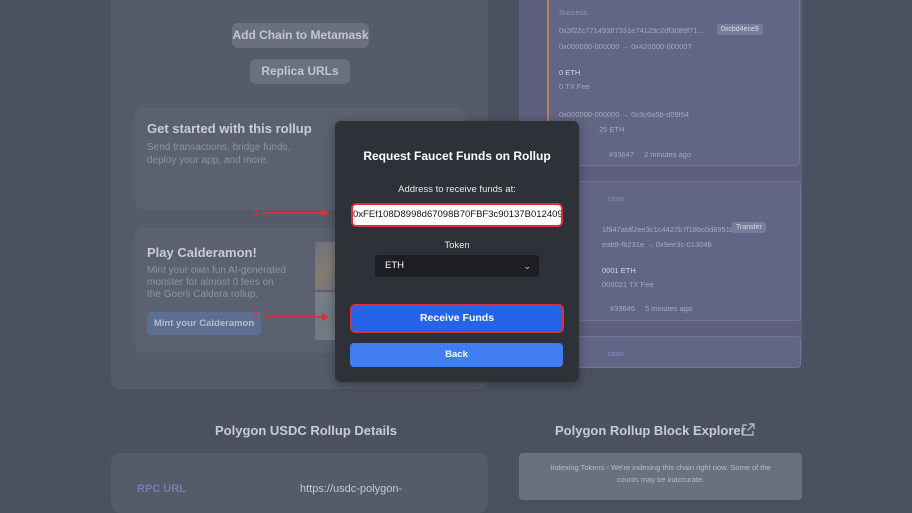 The image size is (912, 513). I want to click on address-input: 0xFEf108D8998d67098B70FBF3c90137B012409, so click(457, 215).